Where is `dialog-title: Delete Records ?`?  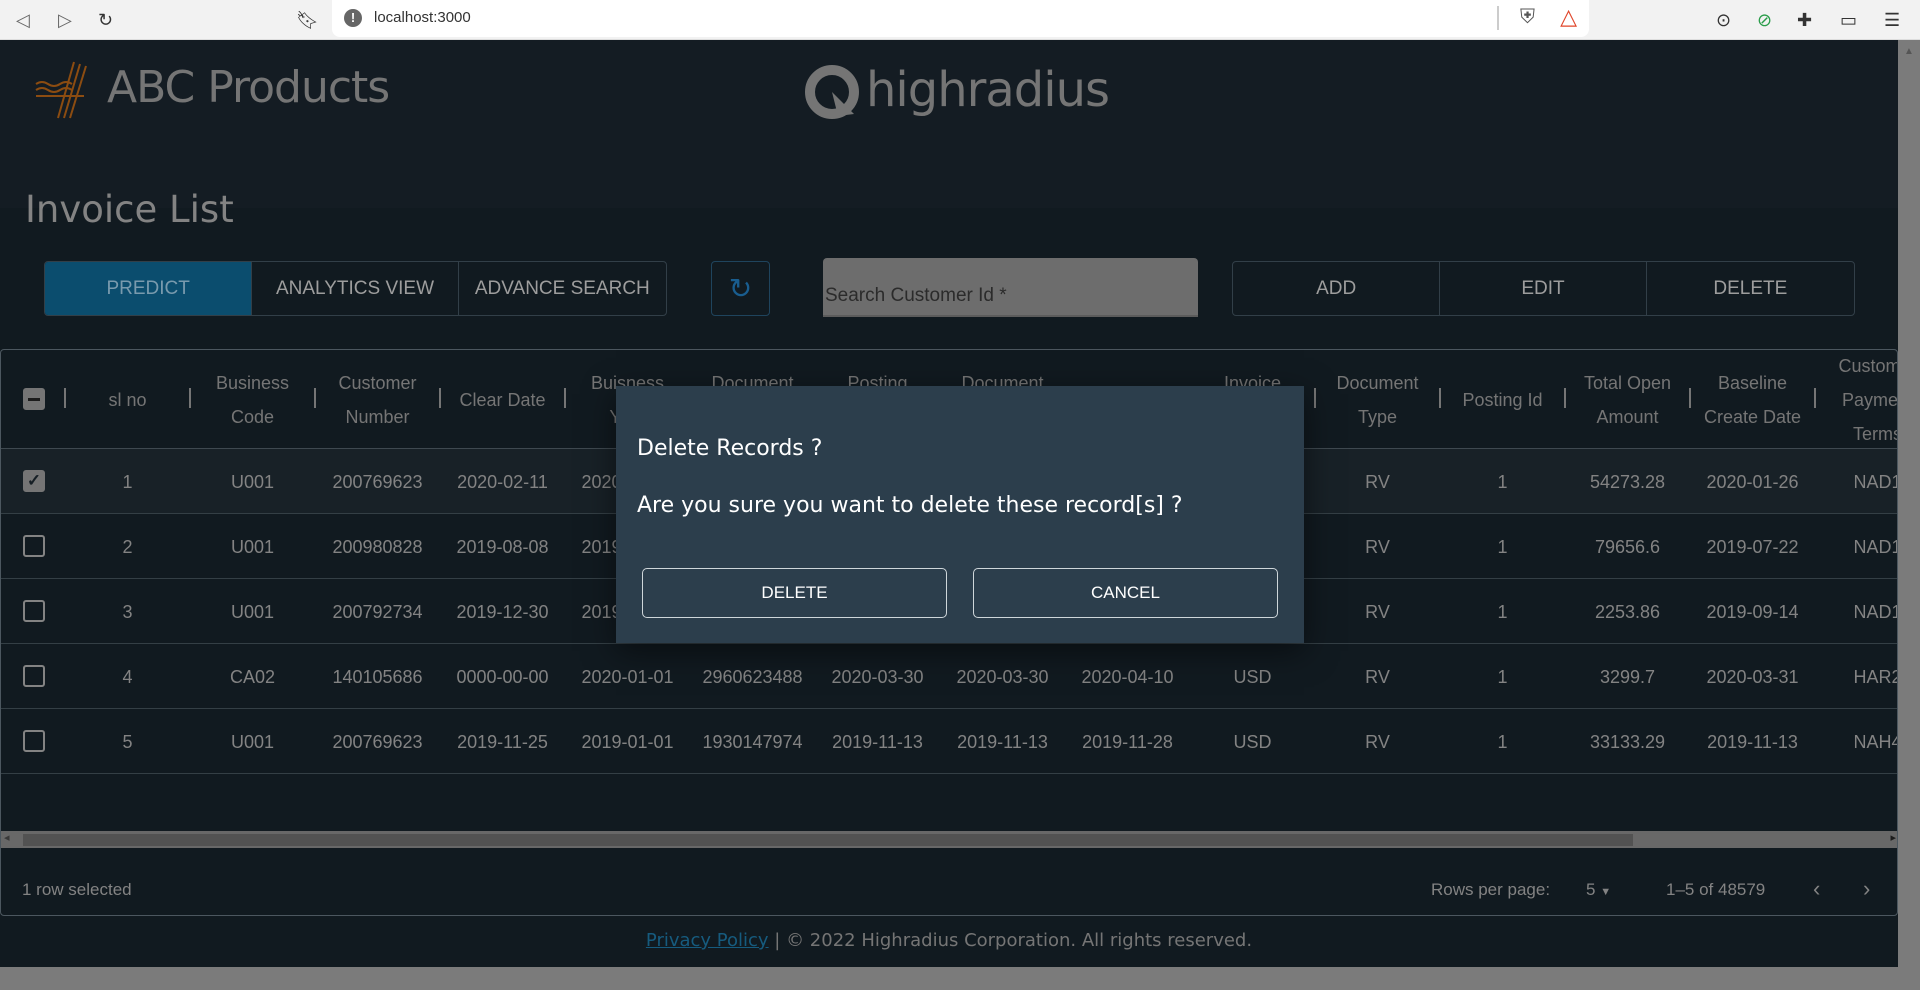 dialog-title: Delete Records ? is located at coordinates (730, 448).